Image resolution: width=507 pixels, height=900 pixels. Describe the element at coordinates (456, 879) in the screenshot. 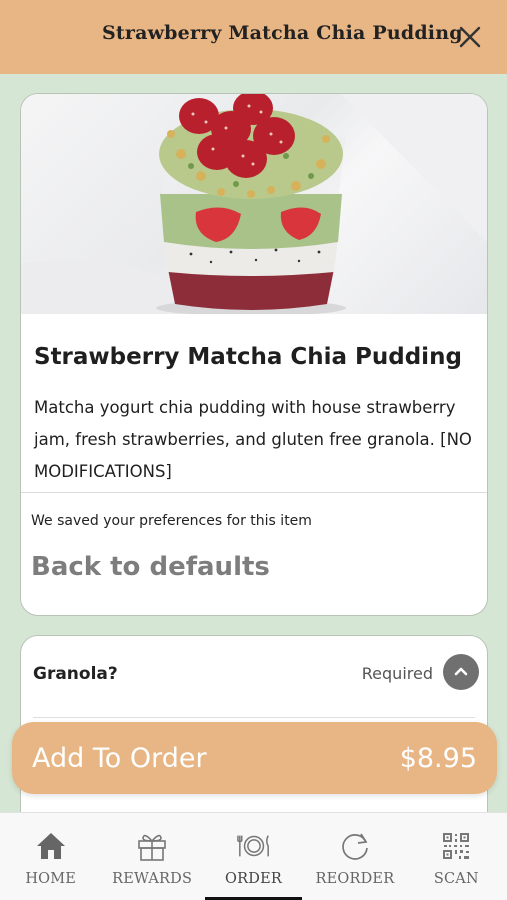

I see `nav-label: SCAN` at that location.